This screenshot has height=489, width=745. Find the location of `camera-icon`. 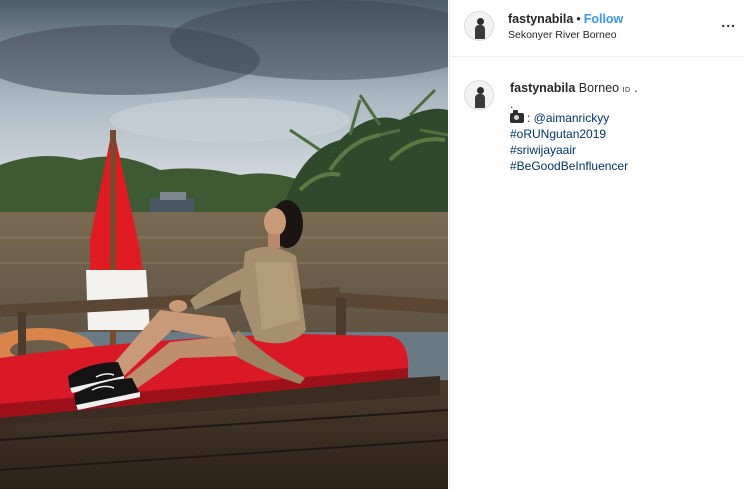

camera-icon is located at coordinates (517, 116).